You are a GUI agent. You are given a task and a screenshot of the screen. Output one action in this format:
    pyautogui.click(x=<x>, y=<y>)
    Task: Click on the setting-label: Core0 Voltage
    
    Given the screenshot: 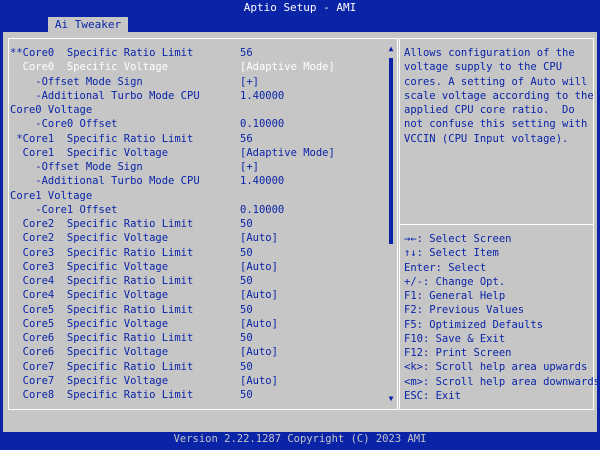 What is the action you would take?
    pyautogui.click(x=51, y=110)
    